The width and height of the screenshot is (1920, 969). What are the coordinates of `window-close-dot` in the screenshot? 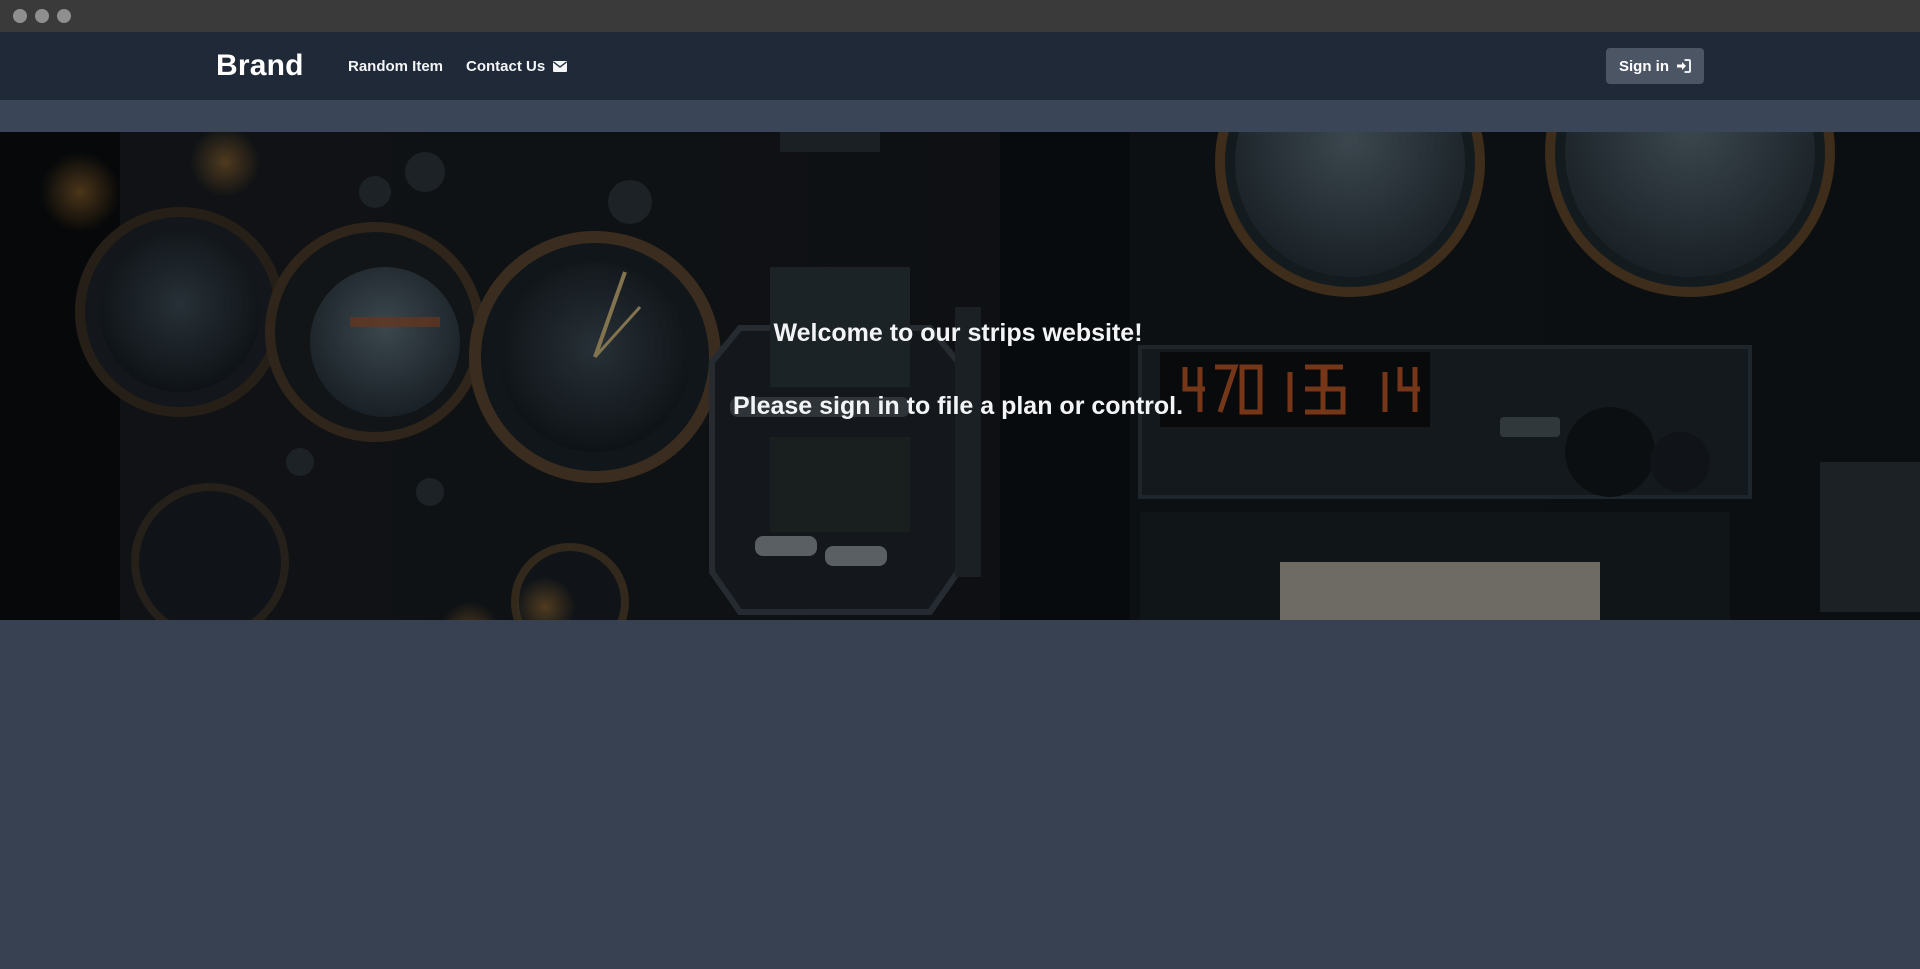 It's located at (20, 16).